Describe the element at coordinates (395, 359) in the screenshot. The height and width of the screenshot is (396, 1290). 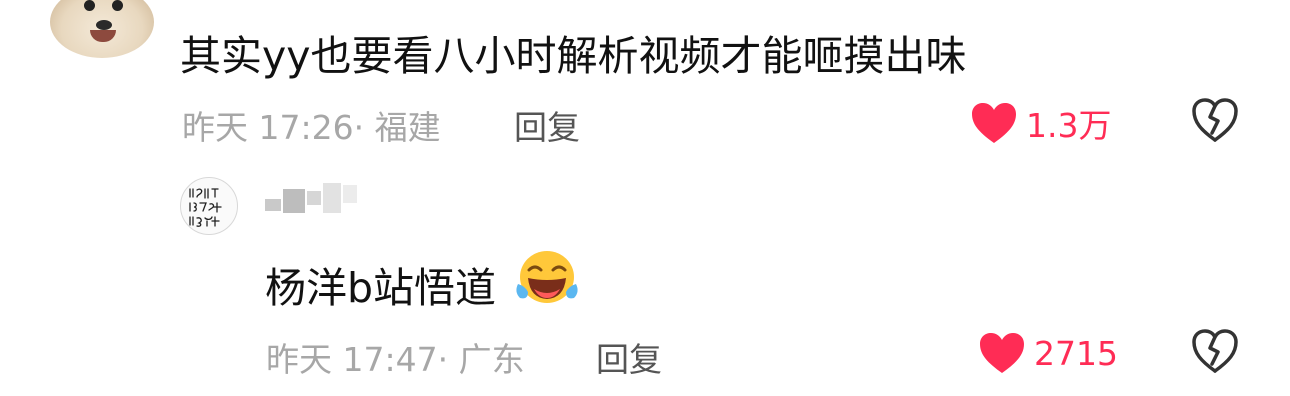
I see `comment-time-location: 昨天 17:47· 广东` at that location.